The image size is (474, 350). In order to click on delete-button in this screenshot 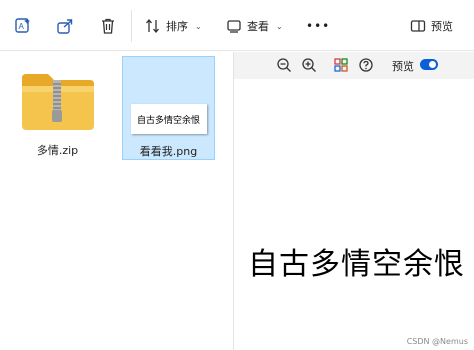, I will do `click(108, 26)`.